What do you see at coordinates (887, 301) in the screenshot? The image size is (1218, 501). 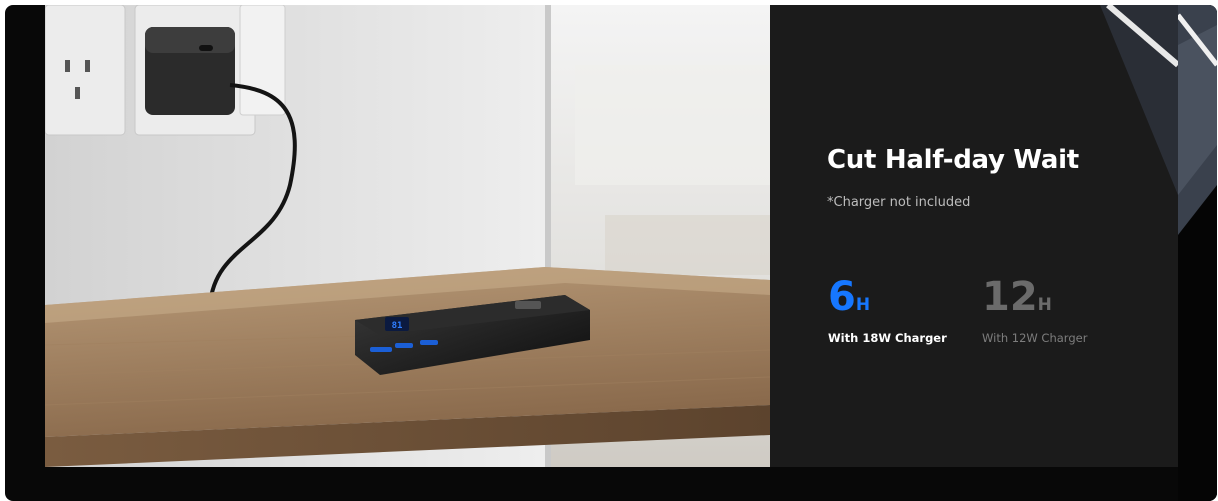 I see `stat-value: 6H` at bounding box center [887, 301].